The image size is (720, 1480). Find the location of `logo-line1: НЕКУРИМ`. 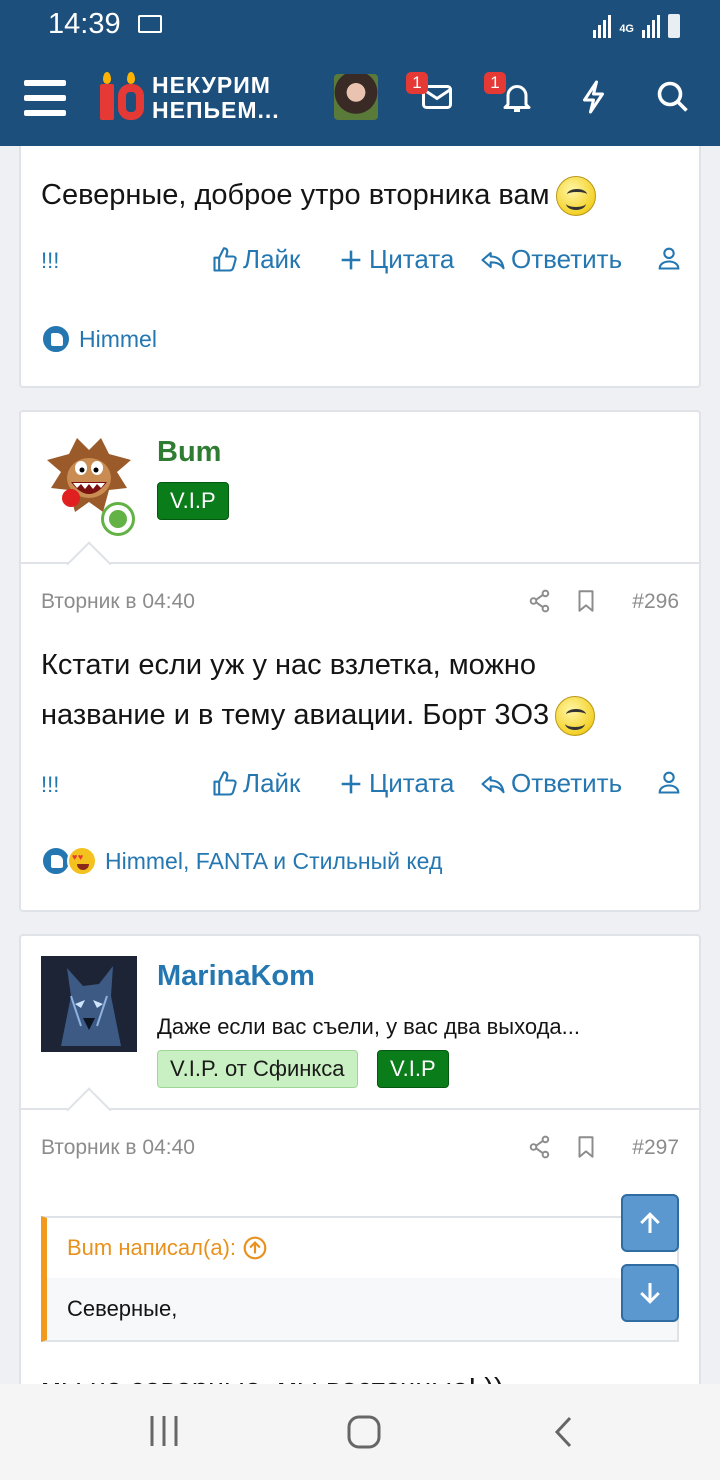

logo-line1: НЕКУРИМ is located at coordinates (211, 85).